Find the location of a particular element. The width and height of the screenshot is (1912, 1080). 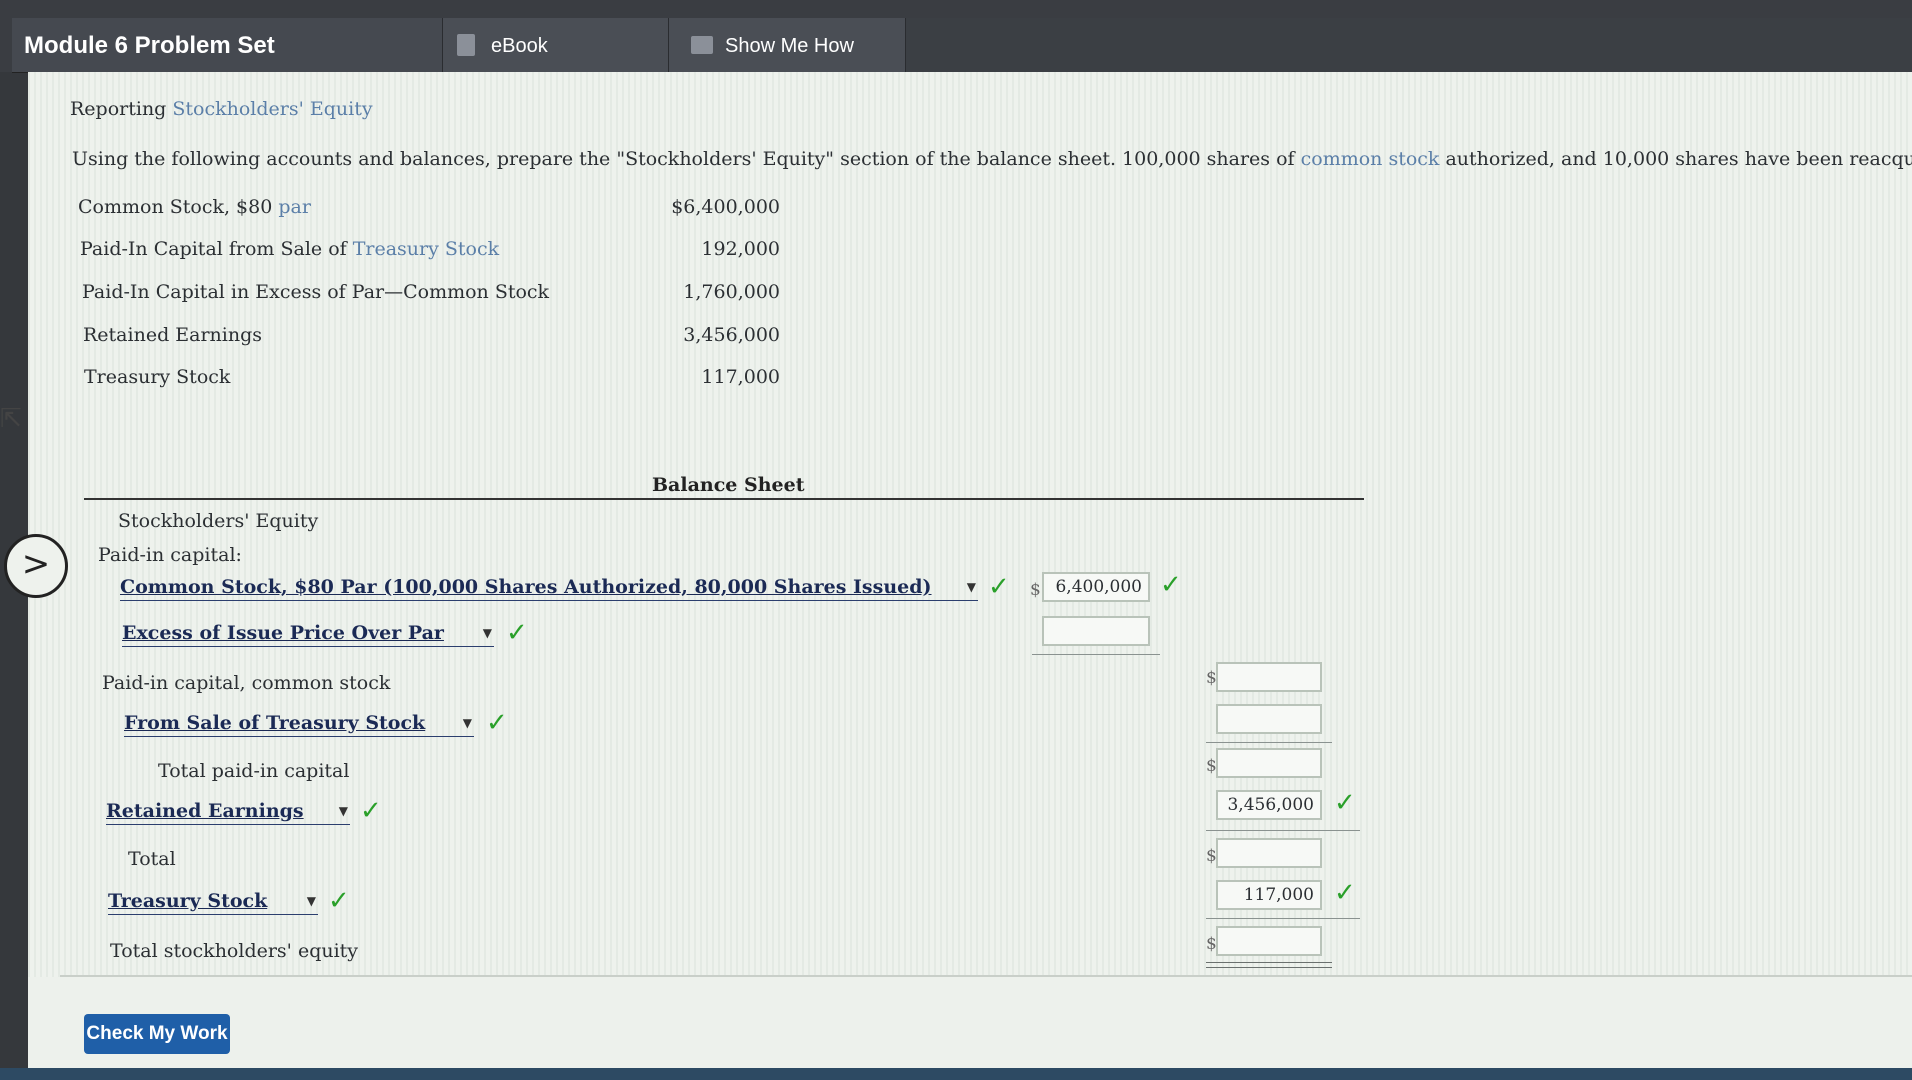

stockholders-equity-link: Stockholders' Equity is located at coordinates (272, 109).